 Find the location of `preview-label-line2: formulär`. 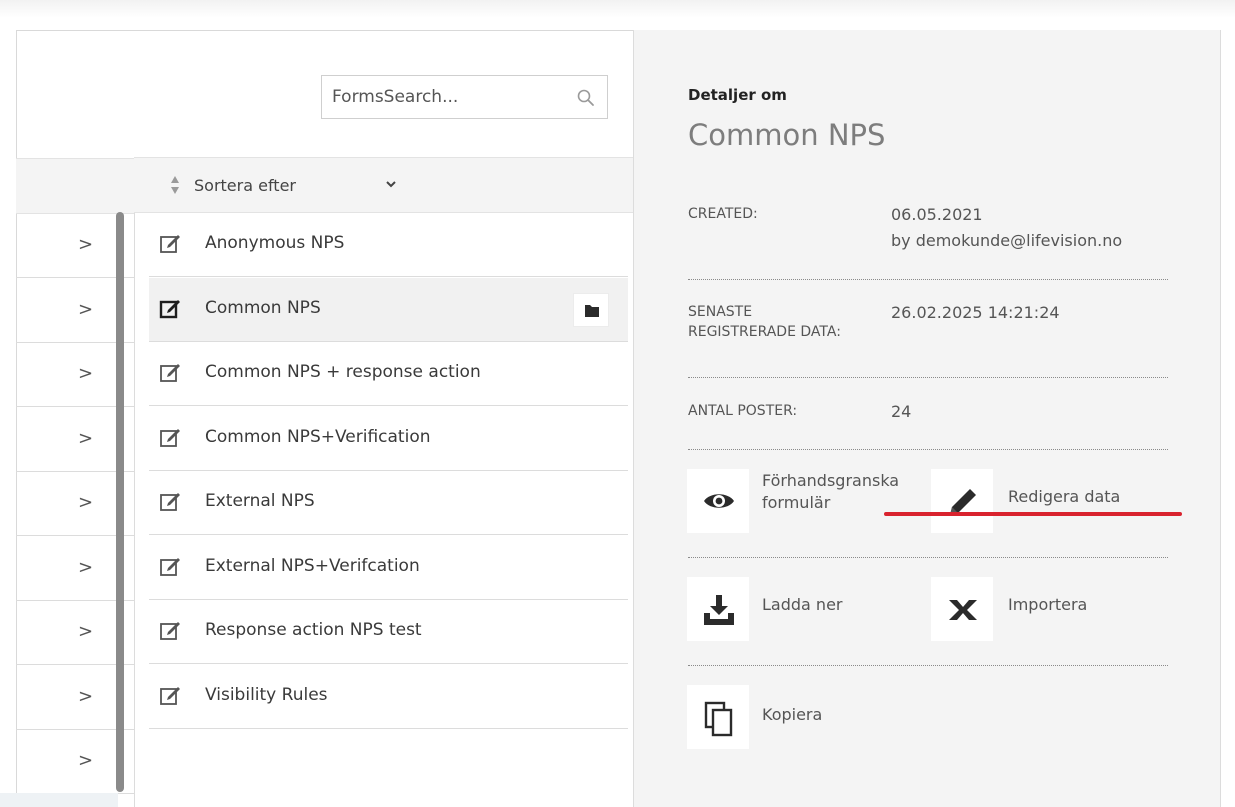

preview-label-line2: formulär is located at coordinates (796, 502).